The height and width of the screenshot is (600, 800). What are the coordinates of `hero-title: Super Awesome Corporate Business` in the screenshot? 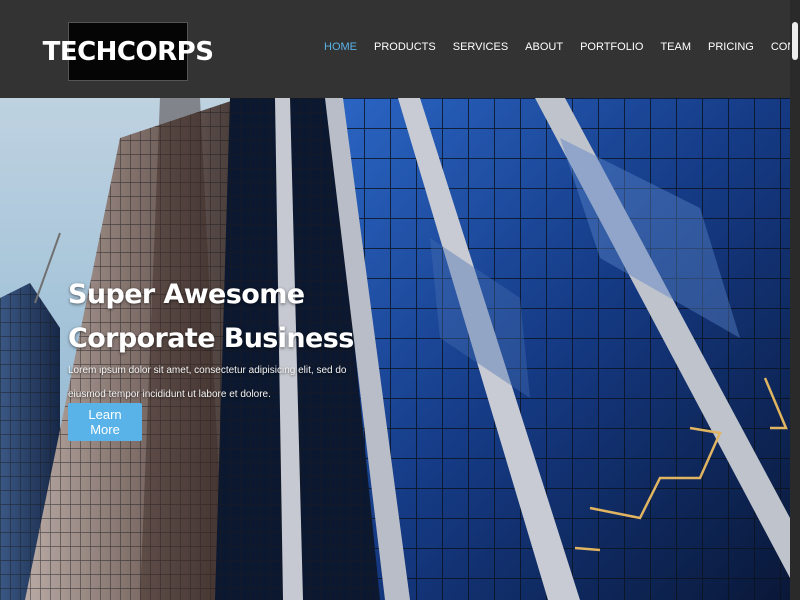 It's located at (211, 317).